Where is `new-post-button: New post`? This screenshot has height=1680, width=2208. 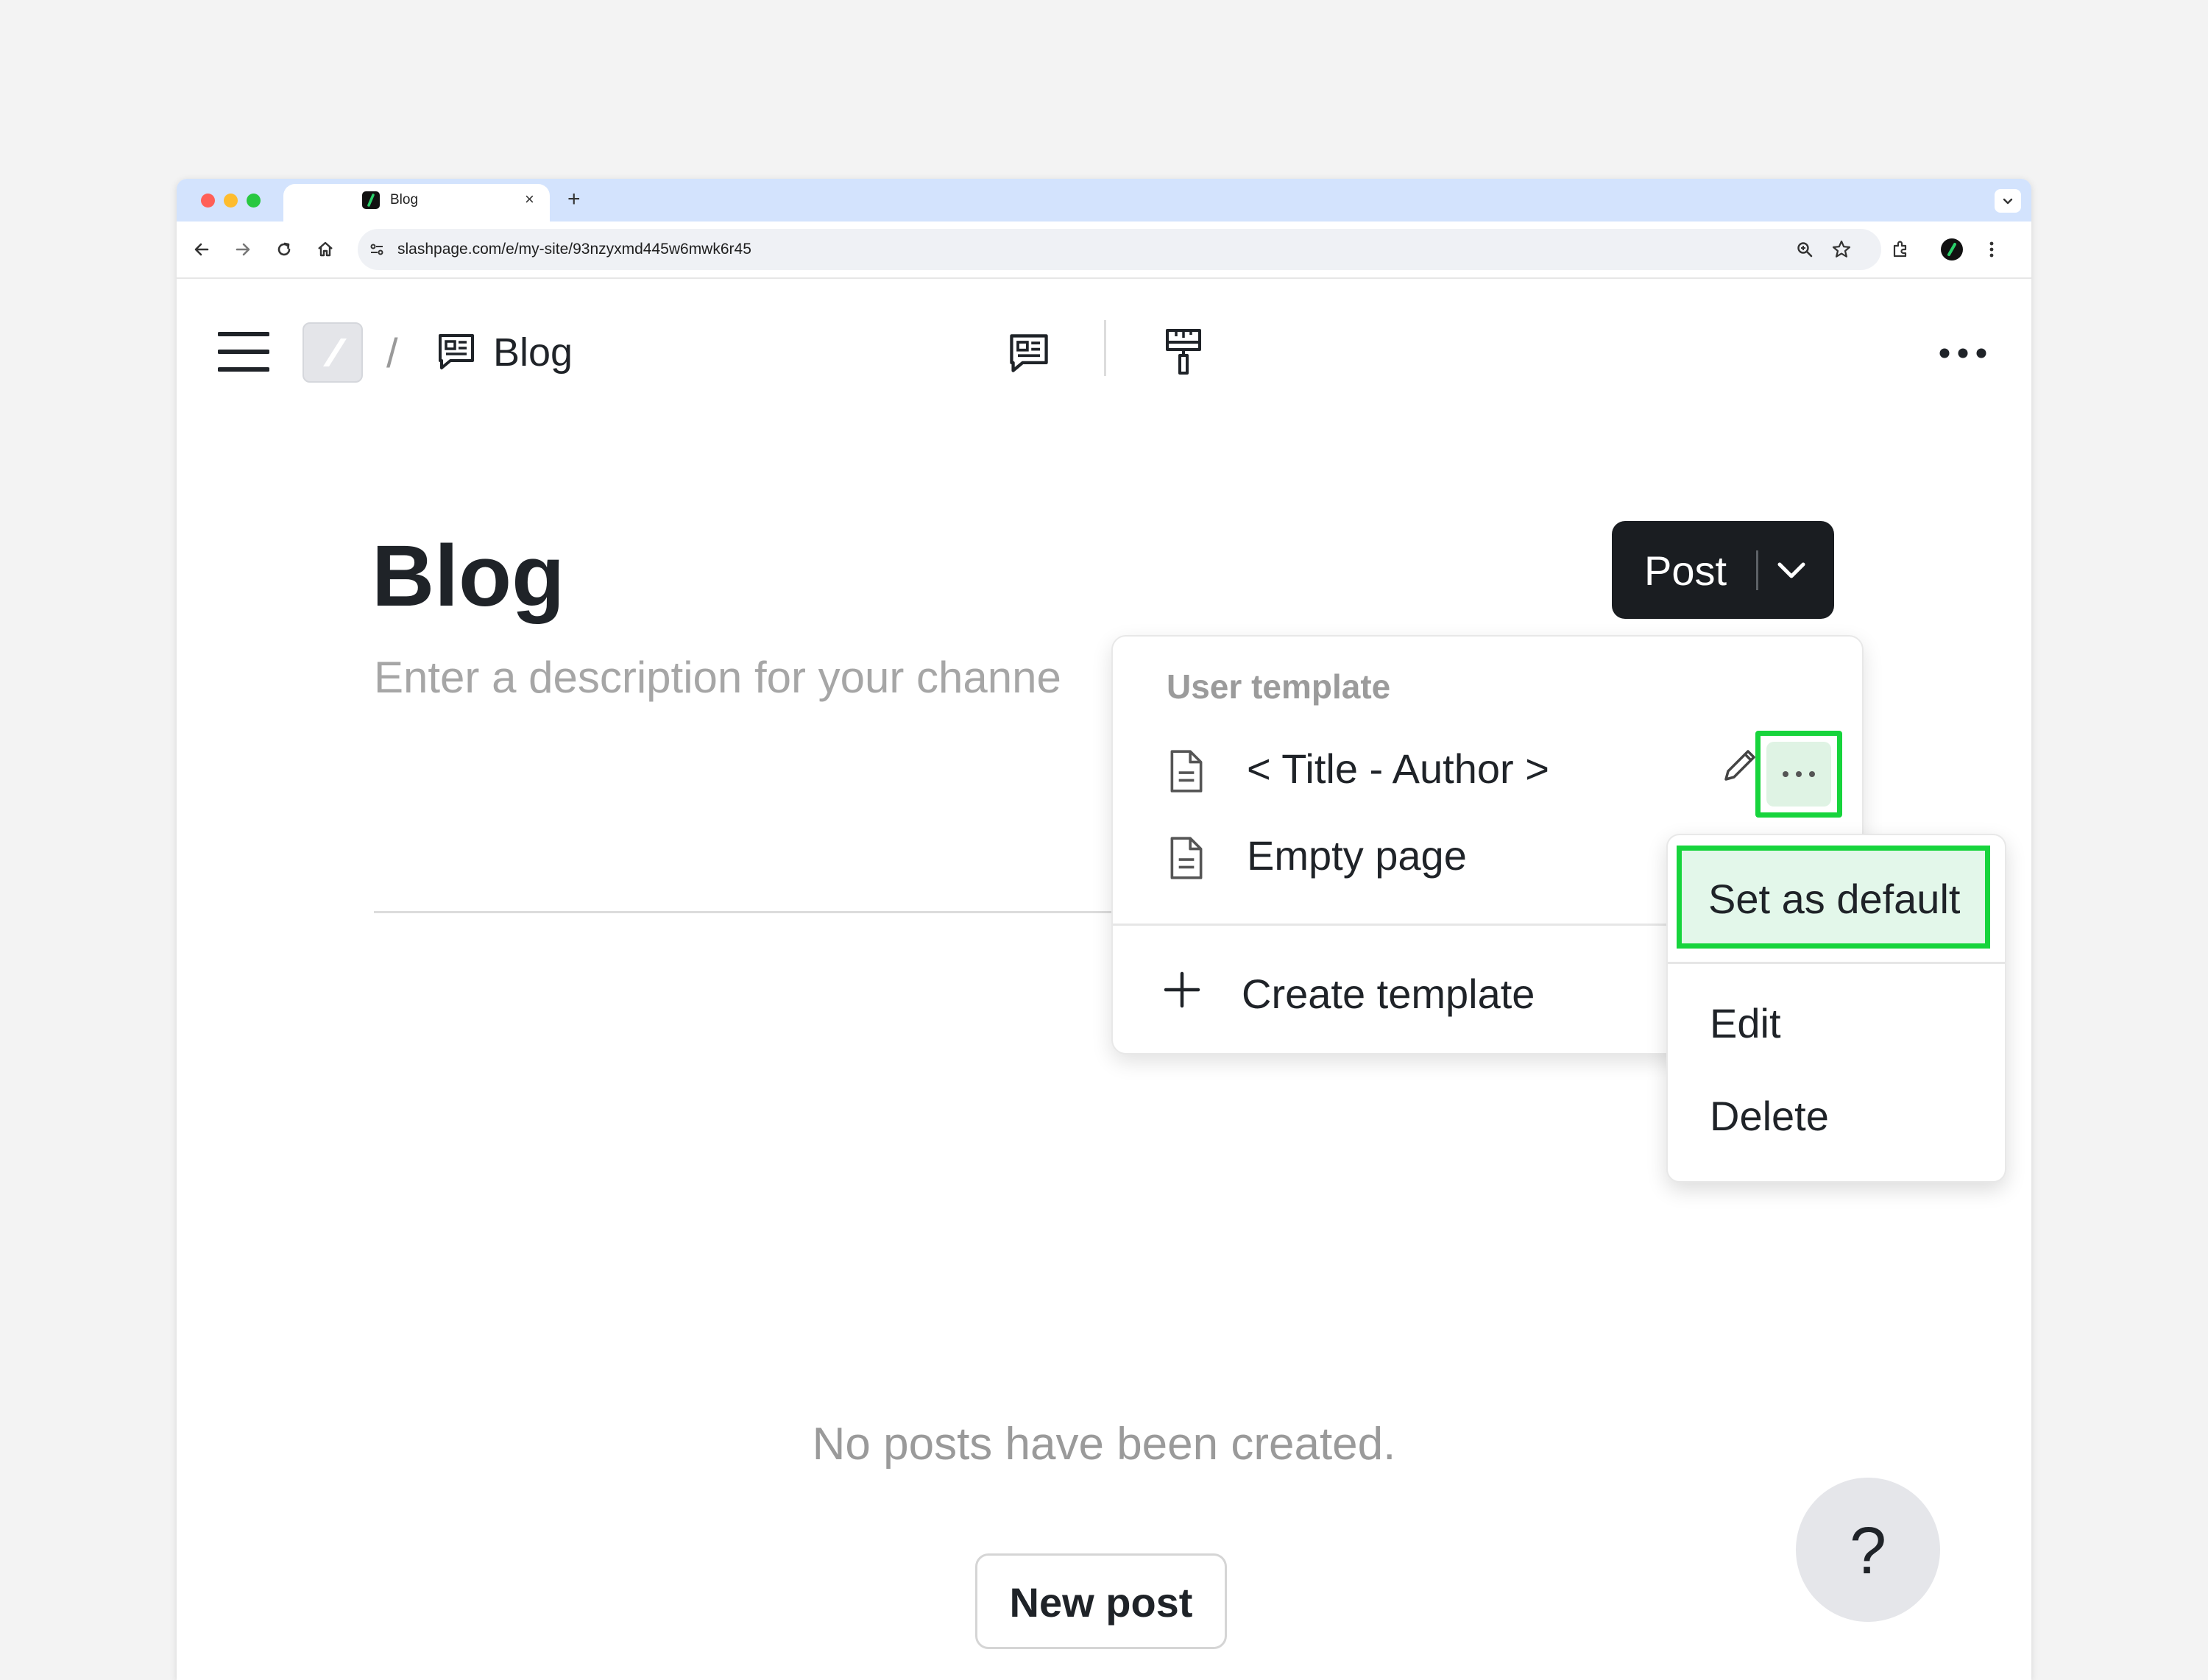 new-post-button: New post is located at coordinates (1101, 1601).